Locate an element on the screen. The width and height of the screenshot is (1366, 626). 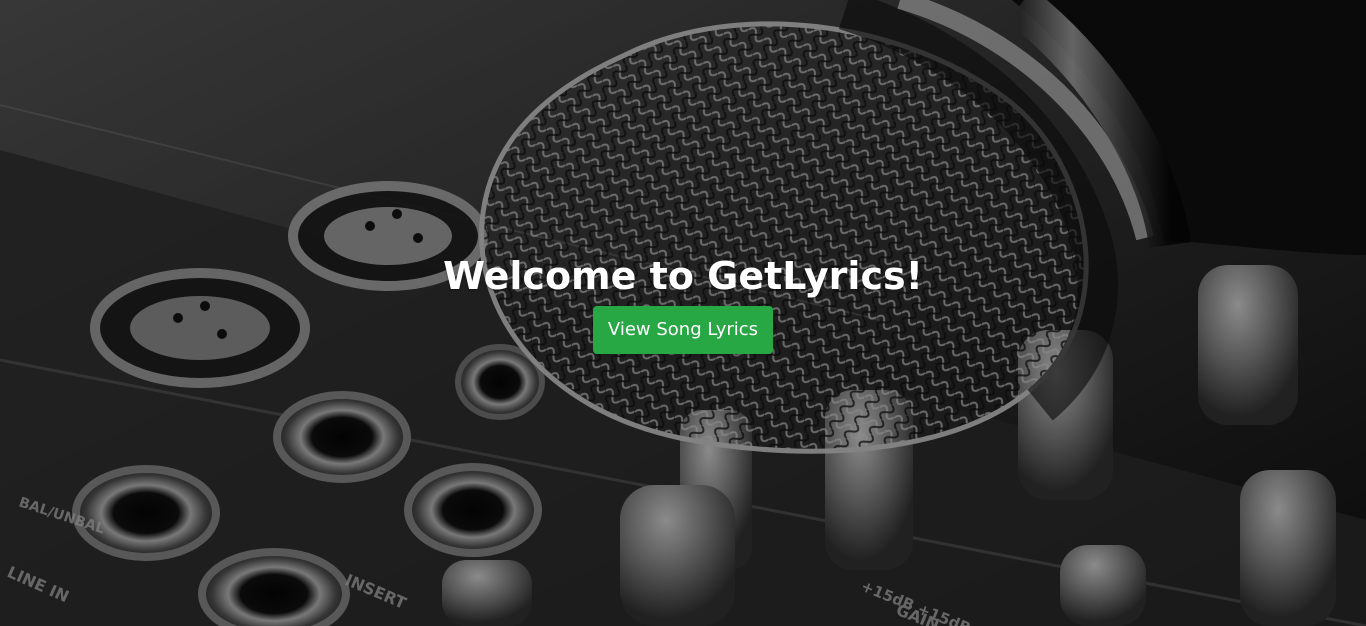
view-song-lyrics-button: View Song Lyrics is located at coordinates (683, 330).